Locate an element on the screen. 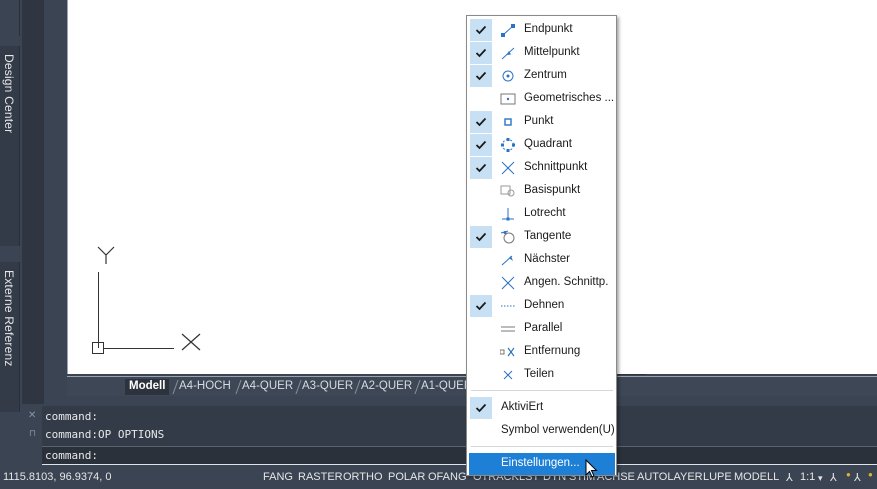  drawing-line is located at coordinates (632, 374).